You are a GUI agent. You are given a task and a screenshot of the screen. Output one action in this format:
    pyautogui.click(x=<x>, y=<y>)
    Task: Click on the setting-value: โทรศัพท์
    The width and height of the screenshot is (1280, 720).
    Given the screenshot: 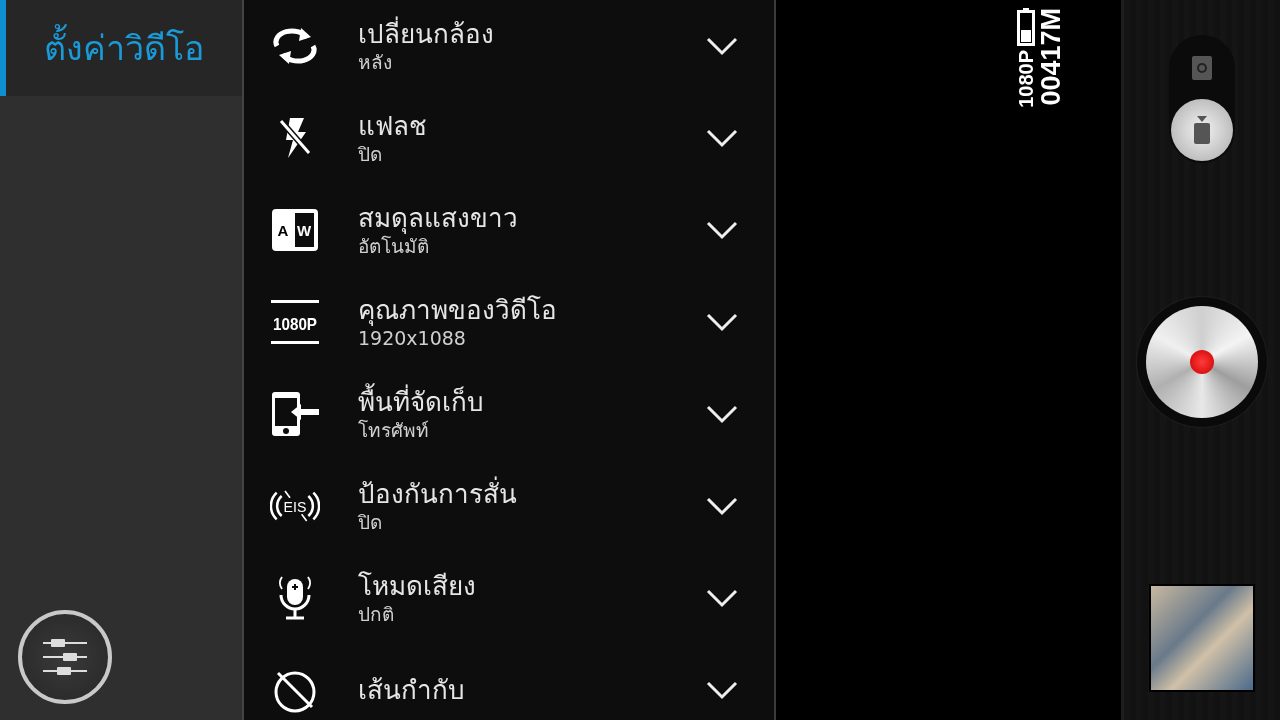 What is the action you would take?
    pyautogui.click(x=394, y=430)
    